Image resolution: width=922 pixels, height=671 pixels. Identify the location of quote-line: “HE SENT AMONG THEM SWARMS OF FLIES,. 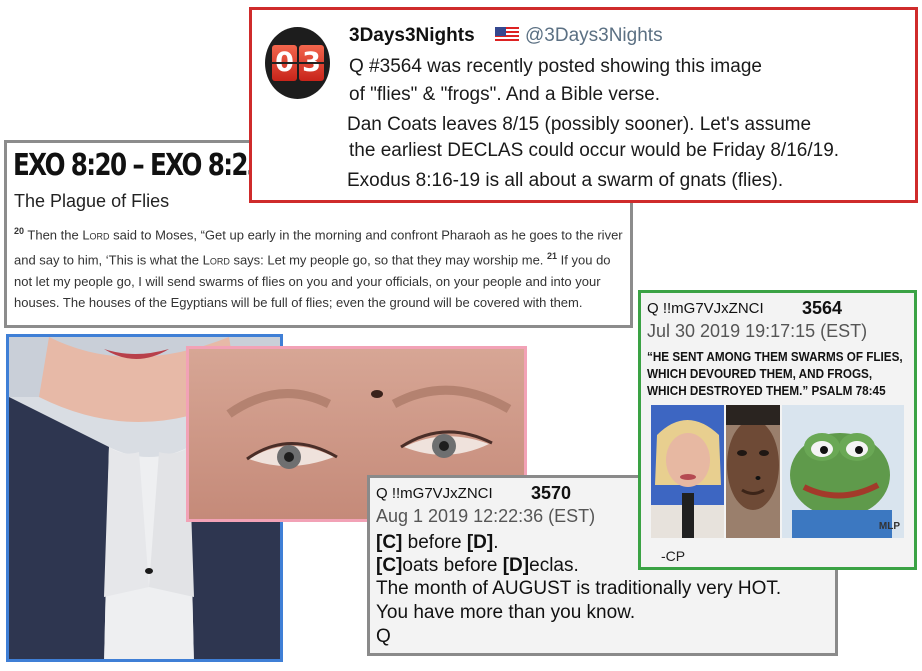
(775, 356).